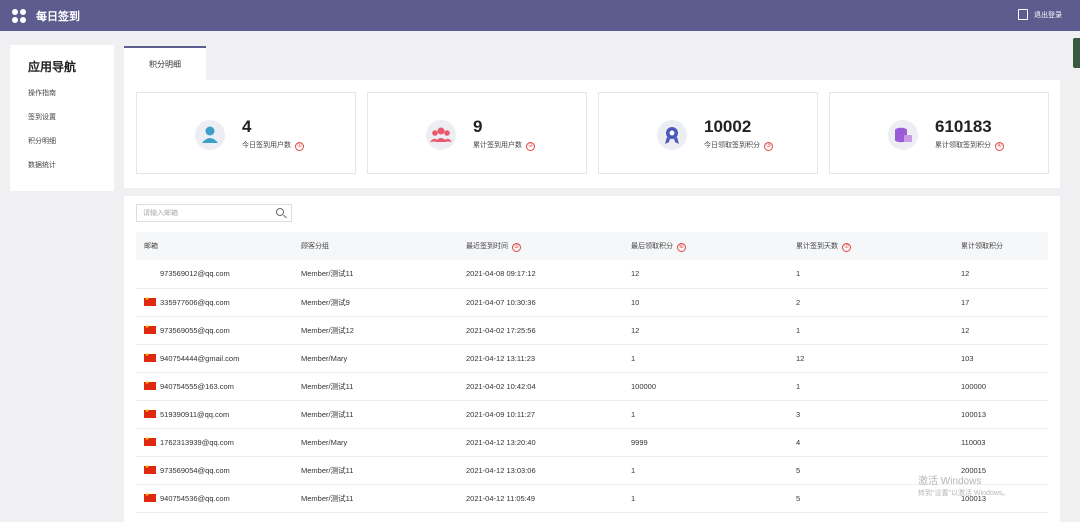 This screenshot has width=1080, height=522. What do you see at coordinates (19, 15) in the screenshot?
I see `clover-logo-icon` at bounding box center [19, 15].